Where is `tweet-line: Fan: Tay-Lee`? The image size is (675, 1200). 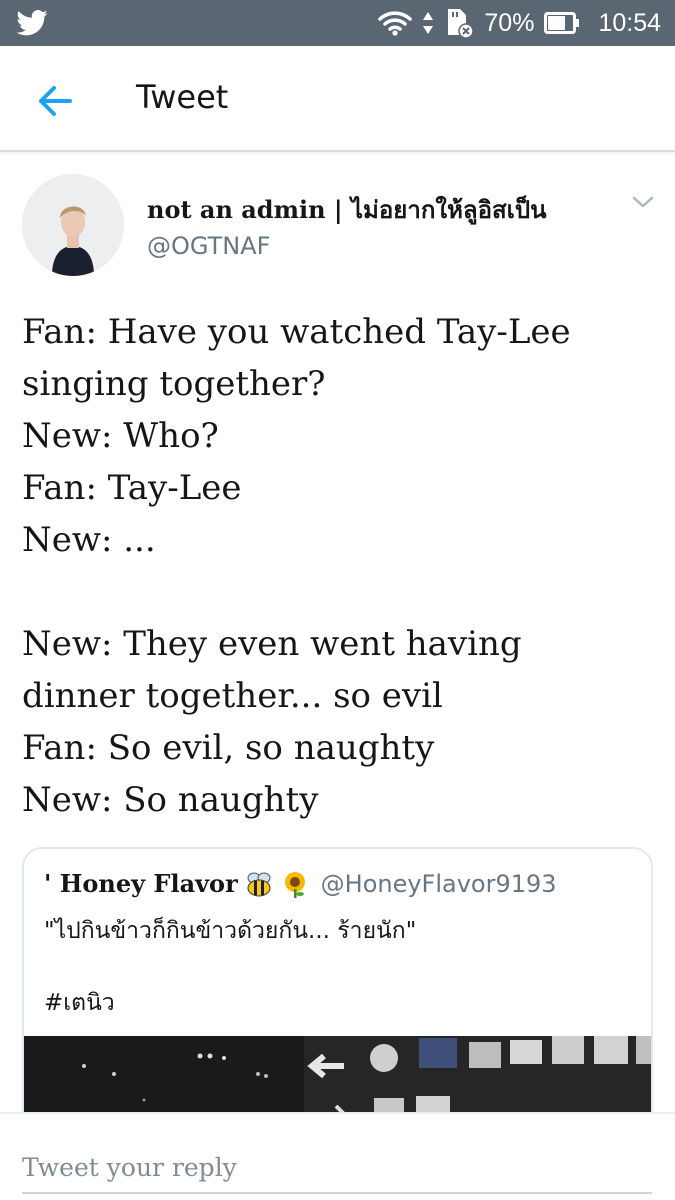
tweet-line: Fan: Tay-Lee is located at coordinates (132, 488).